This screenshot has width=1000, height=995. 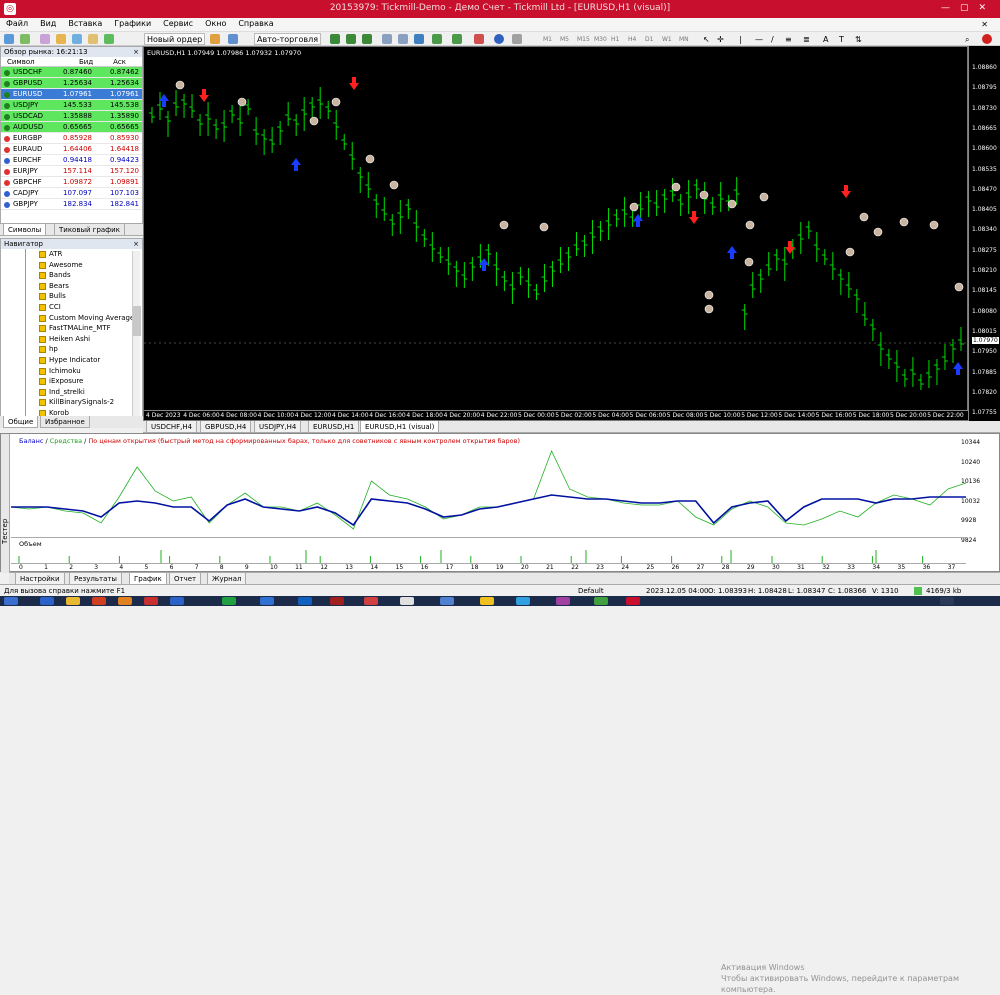 I want to click on timeframe-h4: H4, so click(x=632, y=39).